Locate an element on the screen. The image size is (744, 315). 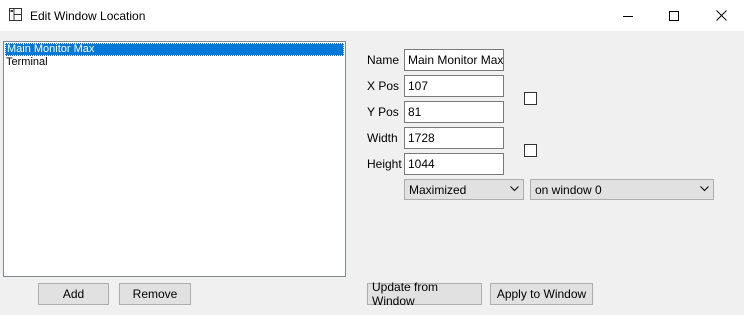
window-state-select: Maximized is located at coordinates (464, 189).